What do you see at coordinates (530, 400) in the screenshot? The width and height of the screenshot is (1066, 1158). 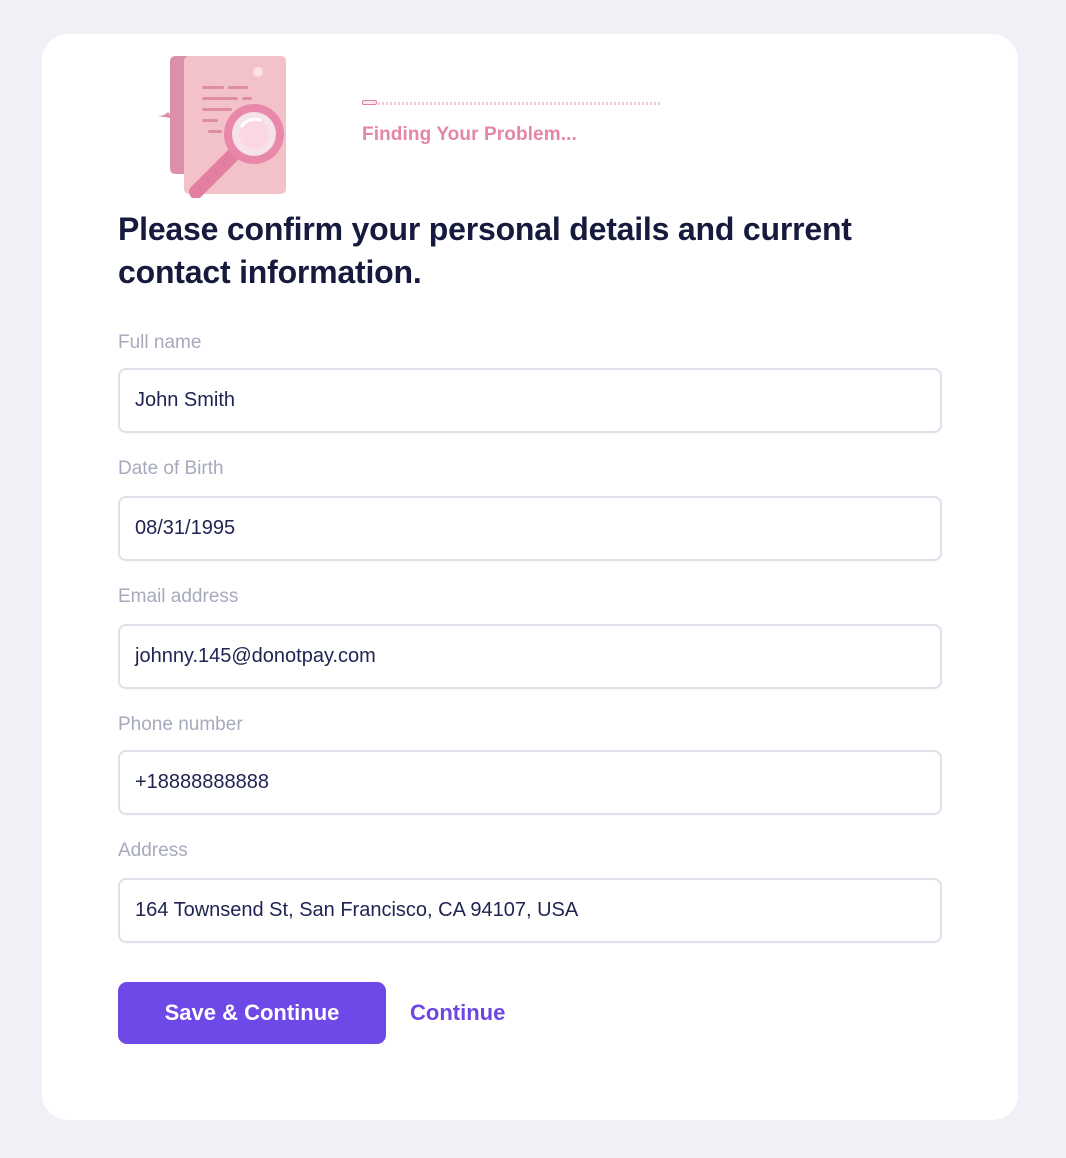 I see `full-name-field: John Smith` at bounding box center [530, 400].